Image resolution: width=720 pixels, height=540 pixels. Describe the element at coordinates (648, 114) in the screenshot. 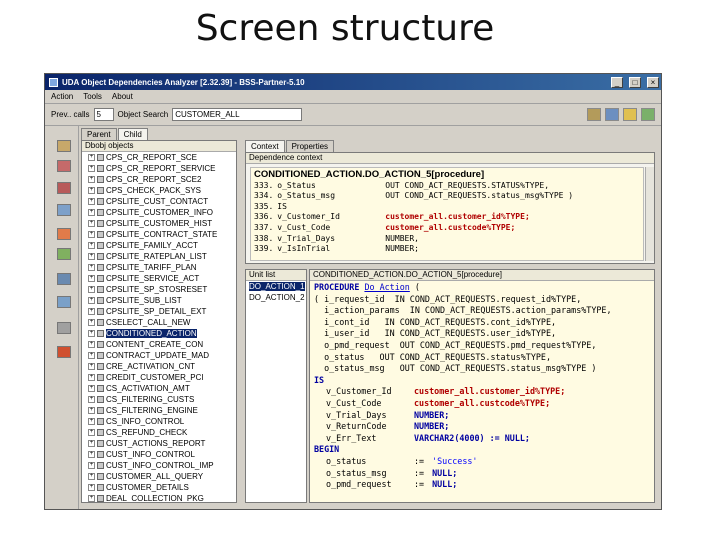

I see `open-icon` at that location.